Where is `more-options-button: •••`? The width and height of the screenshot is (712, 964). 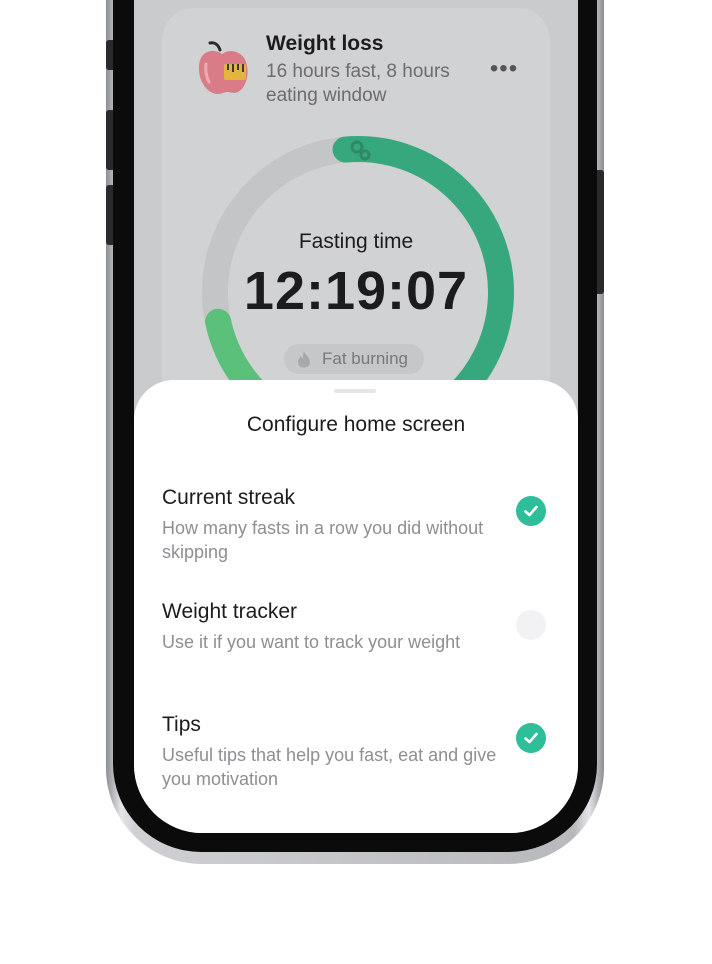 more-options-button: ••• is located at coordinates (504, 71).